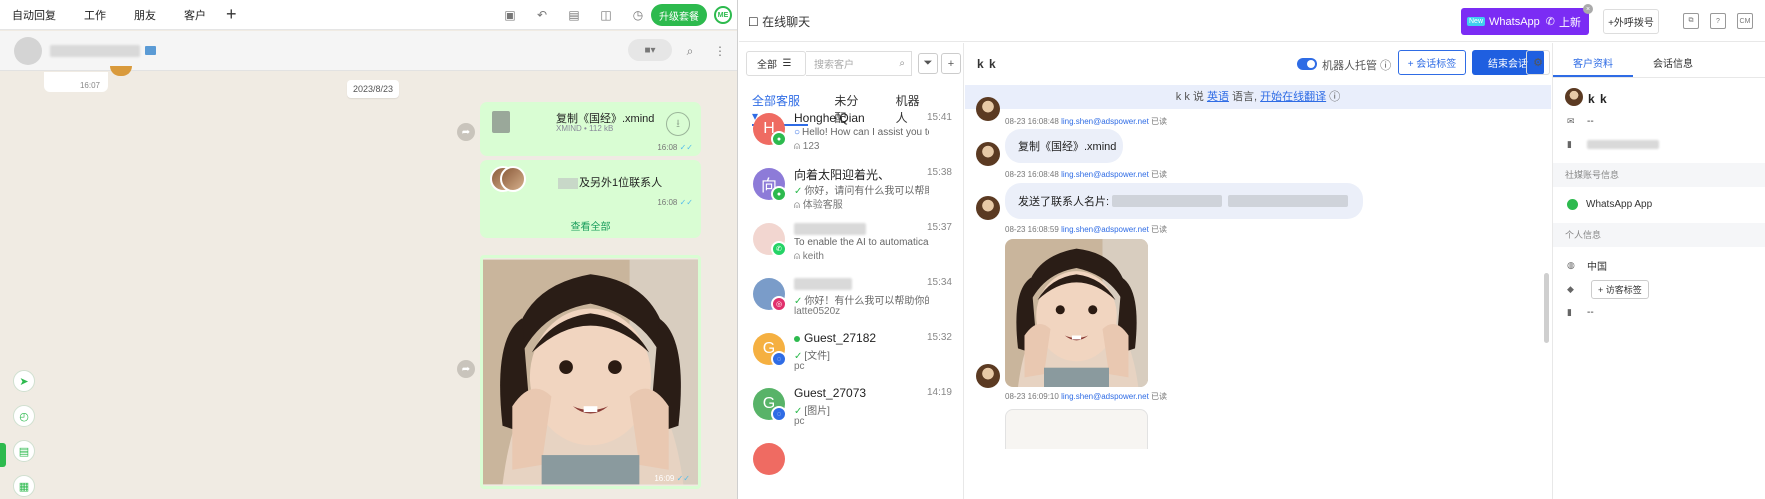 Image resolution: width=1765 pixels, height=499 pixels. What do you see at coordinates (1745, 21) in the screenshot?
I see `cm-icon: CM` at bounding box center [1745, 21].